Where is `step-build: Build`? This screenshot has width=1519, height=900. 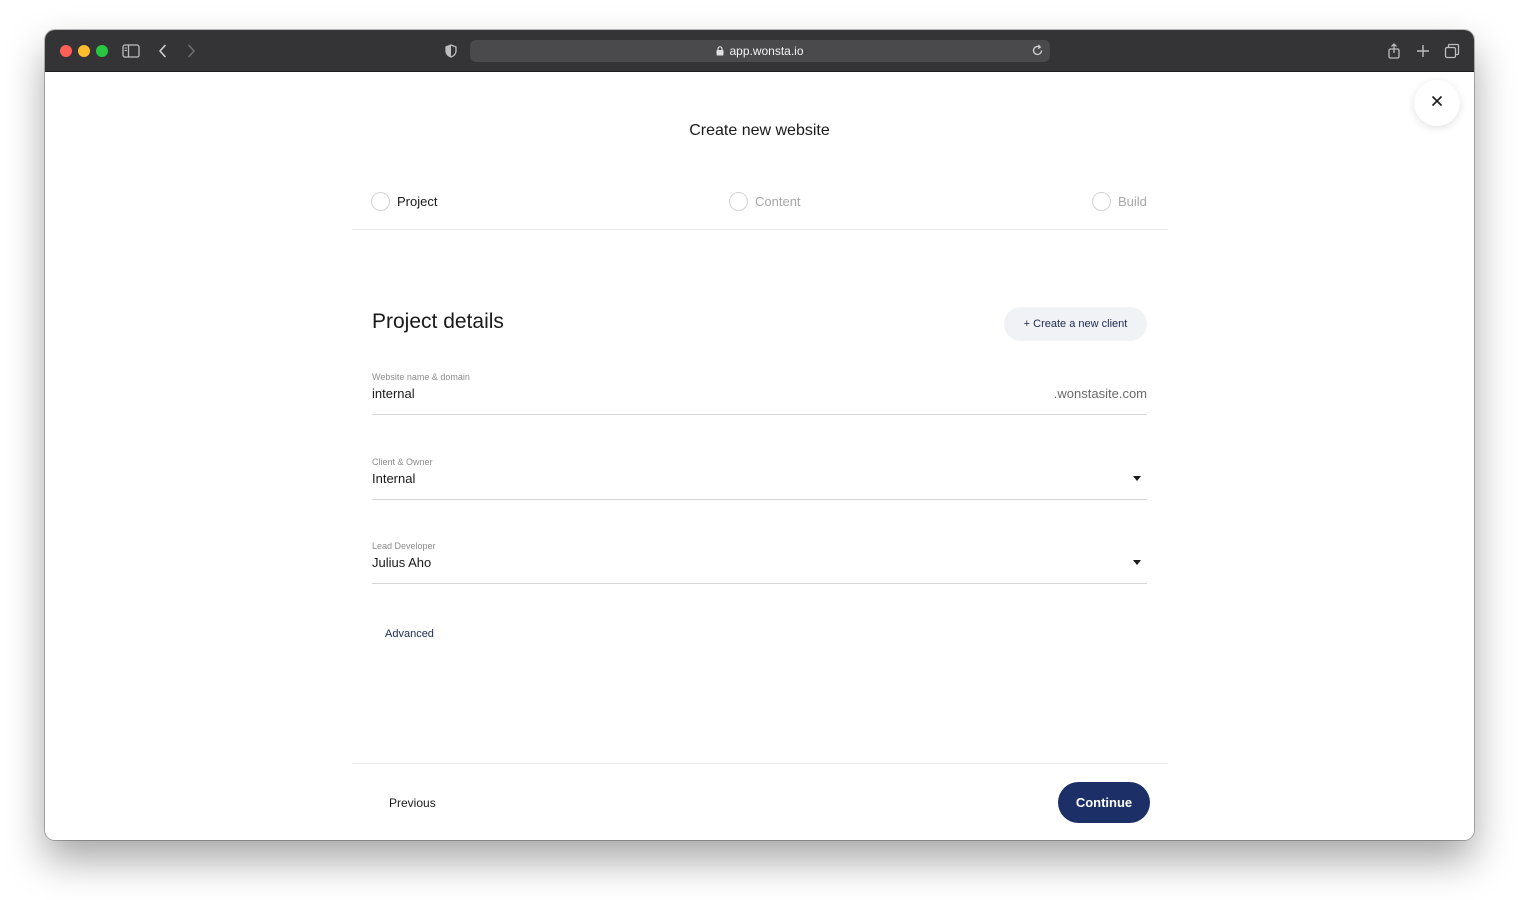
step-build: Build is located at coordinates (1119, 201).